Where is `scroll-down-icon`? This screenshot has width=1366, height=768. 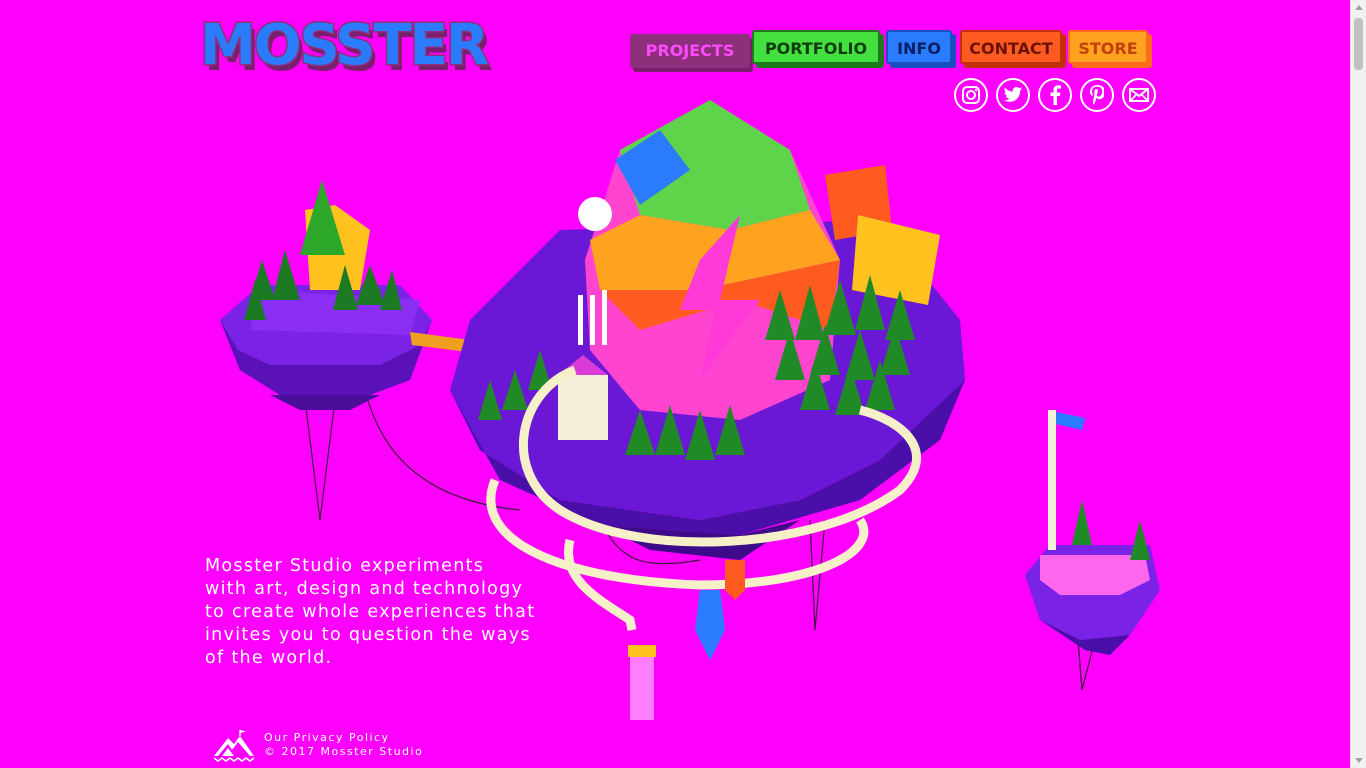
scroll-down-icon is located at coordinates (1359, 760).